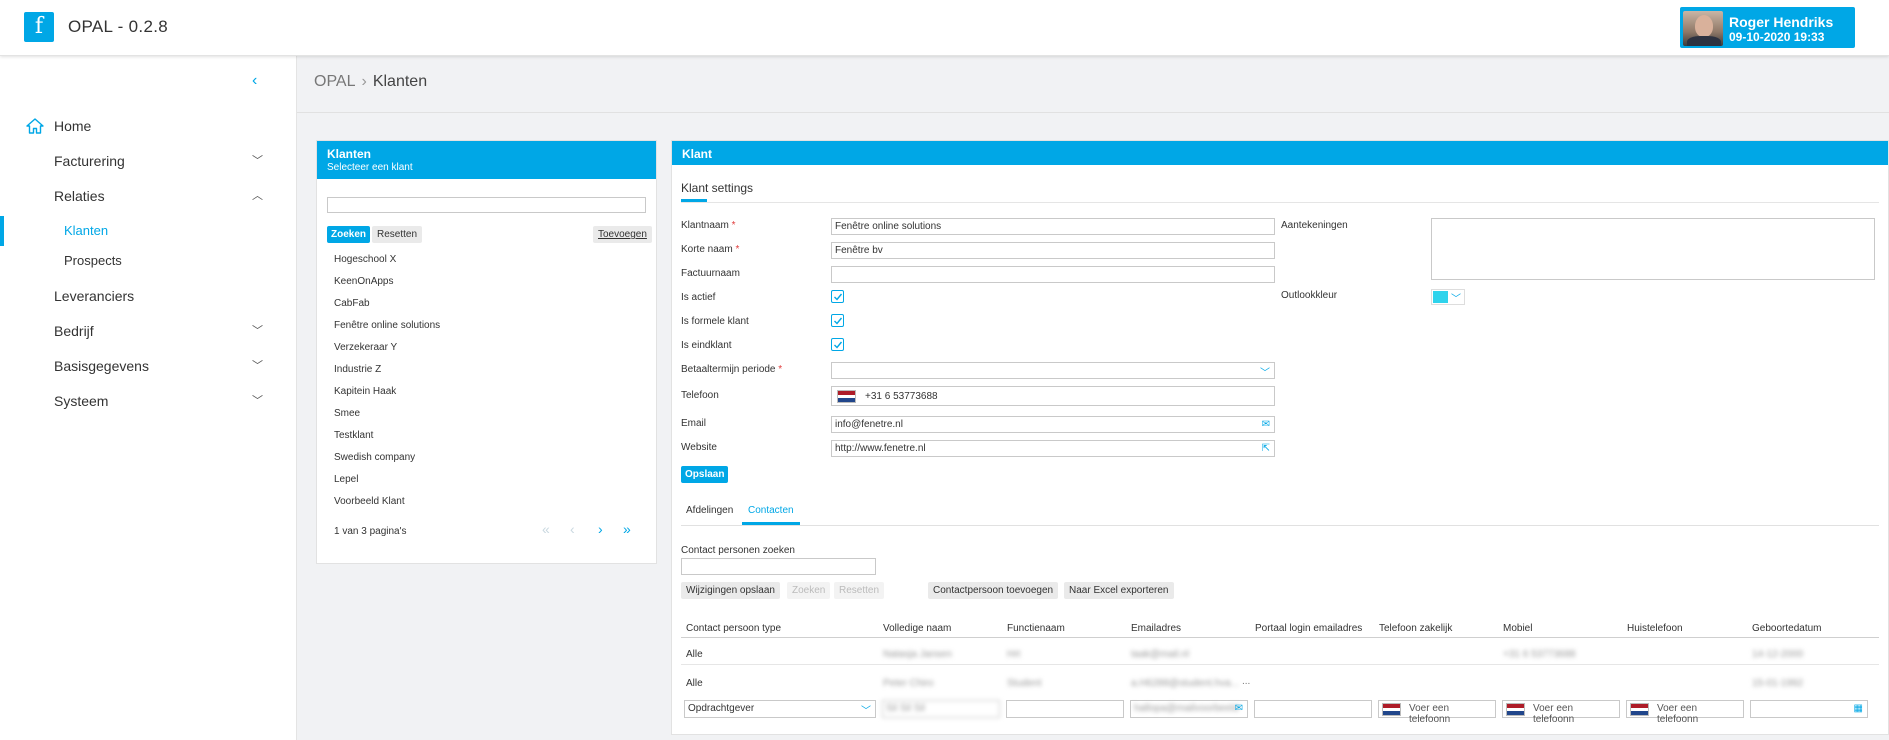  Describe the element at coordinates (118, 26) in the screenshot. I see `app-title: OPAL - 0.2.8` at that location.